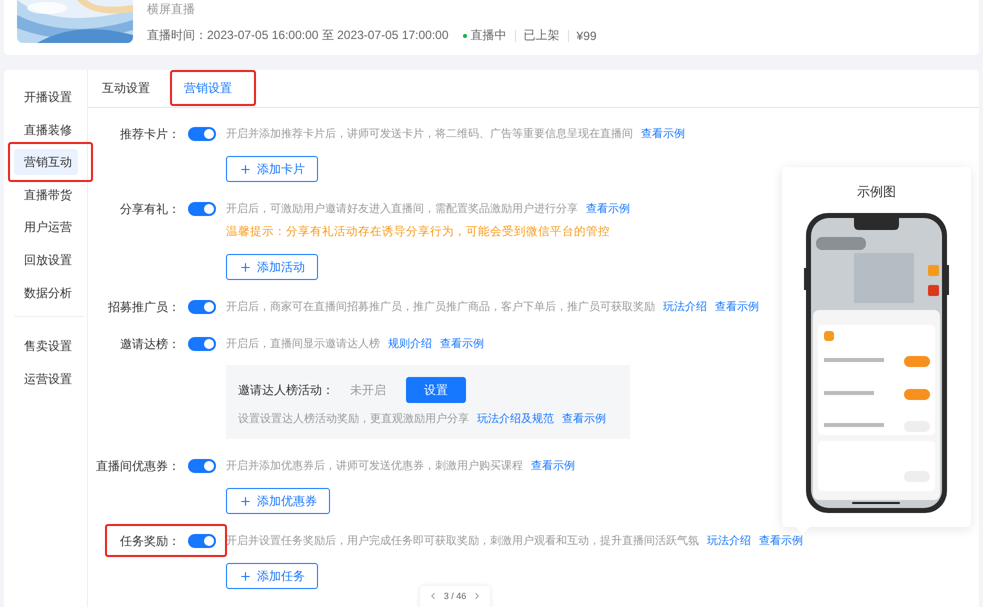  I want to click on status-dot-icon, so click(464, 36).